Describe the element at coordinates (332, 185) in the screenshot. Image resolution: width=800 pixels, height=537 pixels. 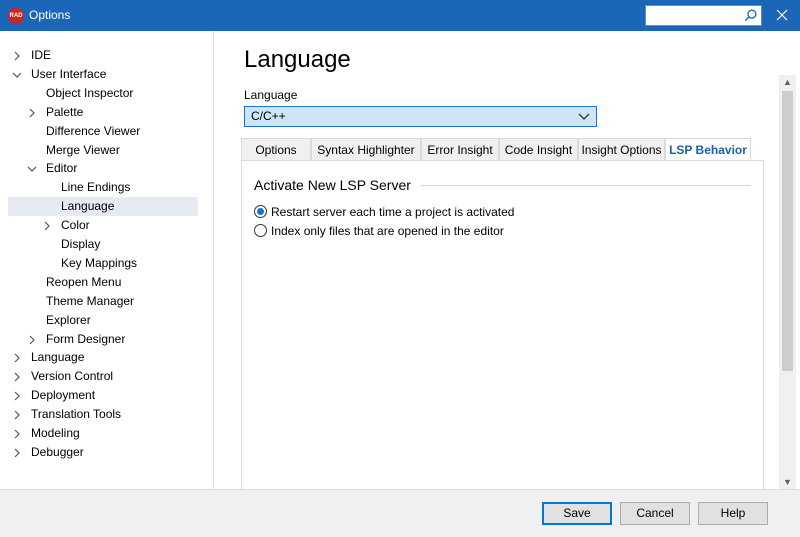
I see `group-title: Activate New LSP Server` at that location.